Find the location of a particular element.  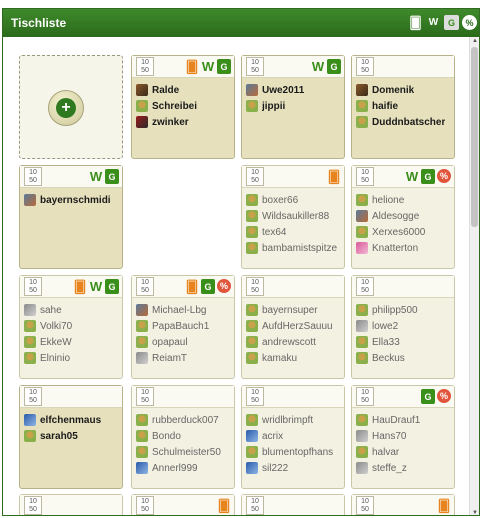

stake-max: 50 is located at coordinates (365, 180).